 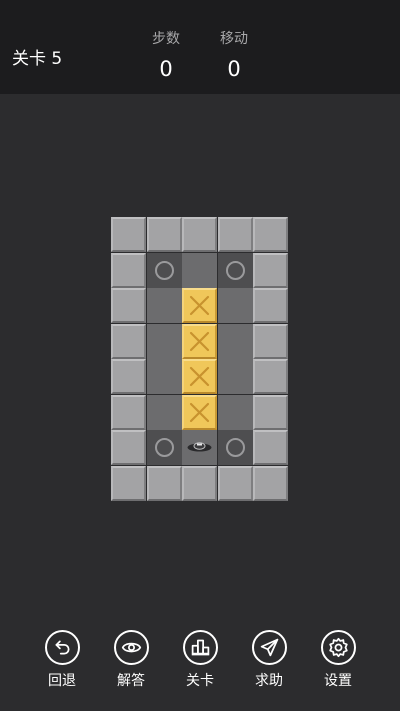 I want to click on player-icon, so click(x=199, y=447).